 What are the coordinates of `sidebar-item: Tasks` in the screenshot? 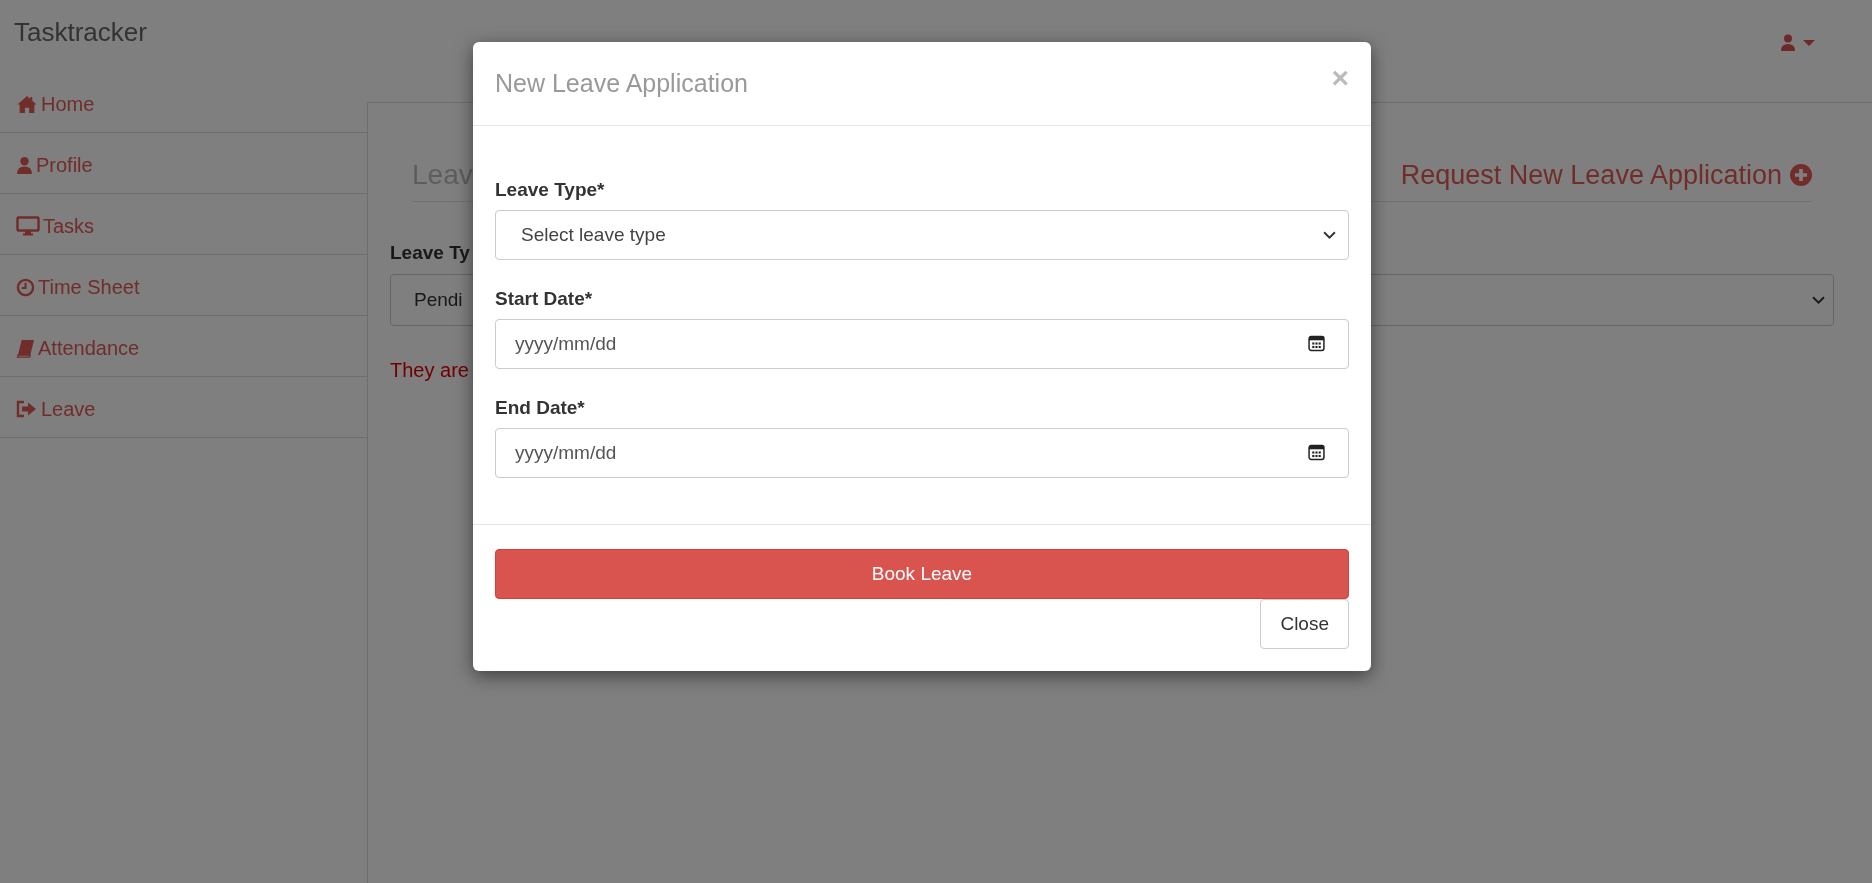 It's located at (183, 224).